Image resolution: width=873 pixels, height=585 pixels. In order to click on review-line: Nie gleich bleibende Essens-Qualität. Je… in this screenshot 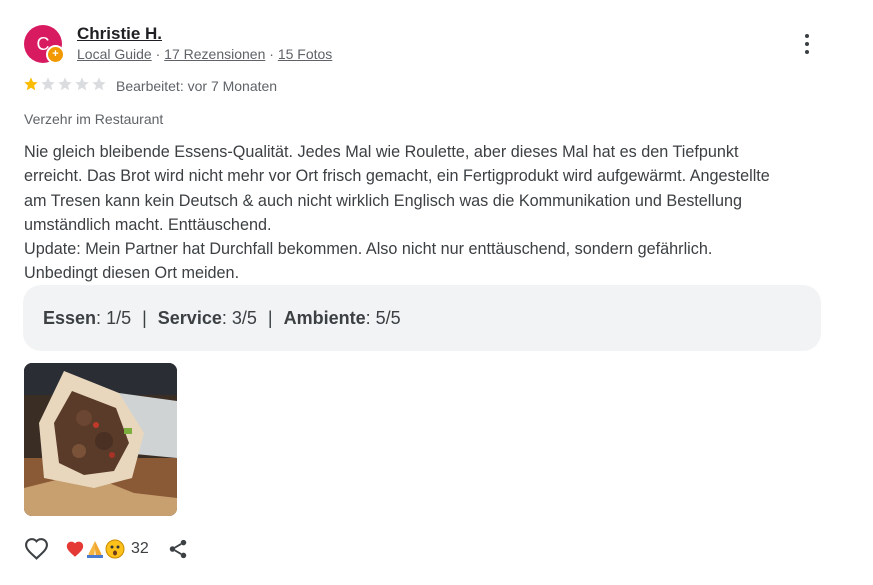, I will do `click(381, 152)`.